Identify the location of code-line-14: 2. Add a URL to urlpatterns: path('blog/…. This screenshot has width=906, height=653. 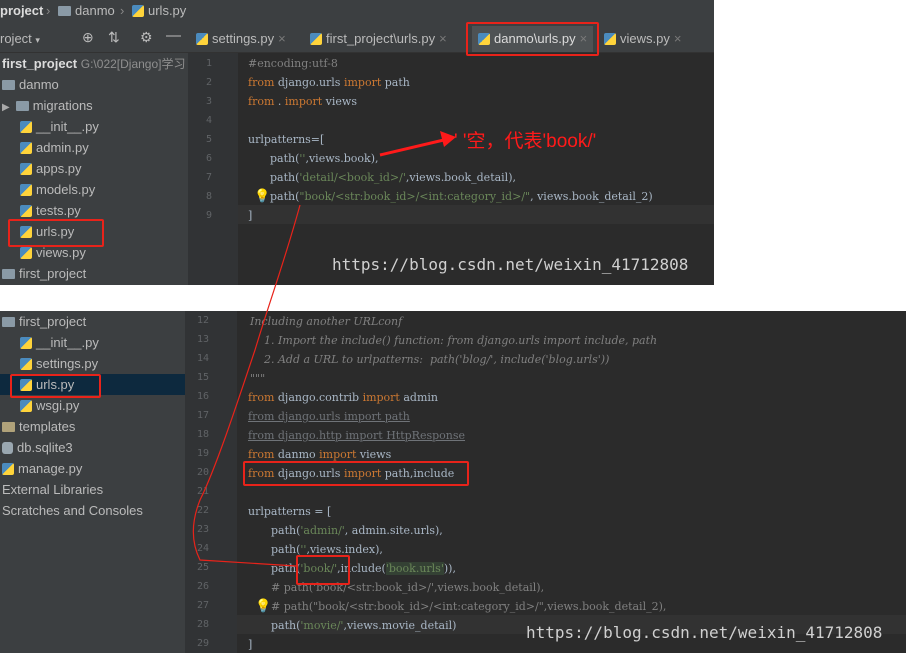
(430, 359).